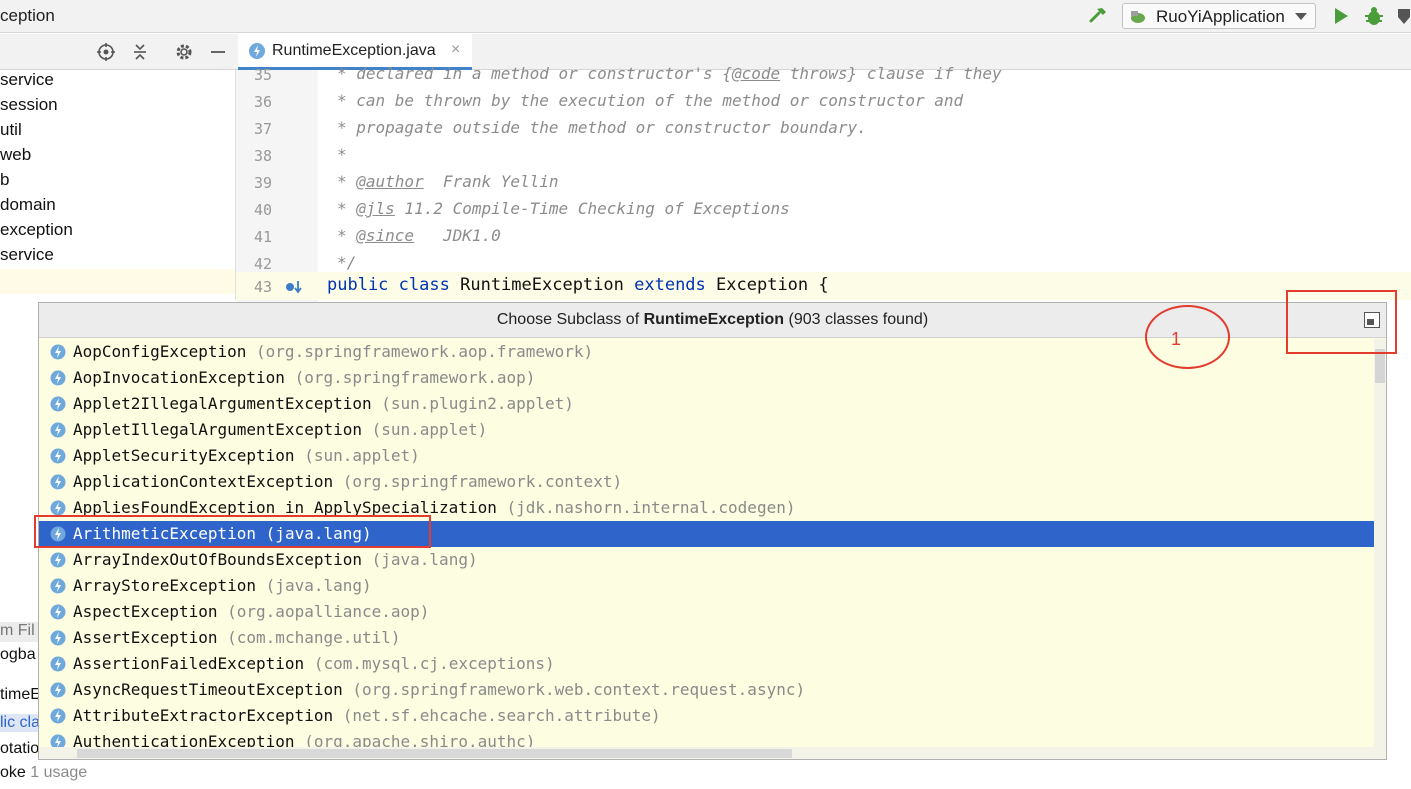 This screenshot has width=1411, height=789. I want to click on class-name: AssertionFailedException, so click(189, 663).